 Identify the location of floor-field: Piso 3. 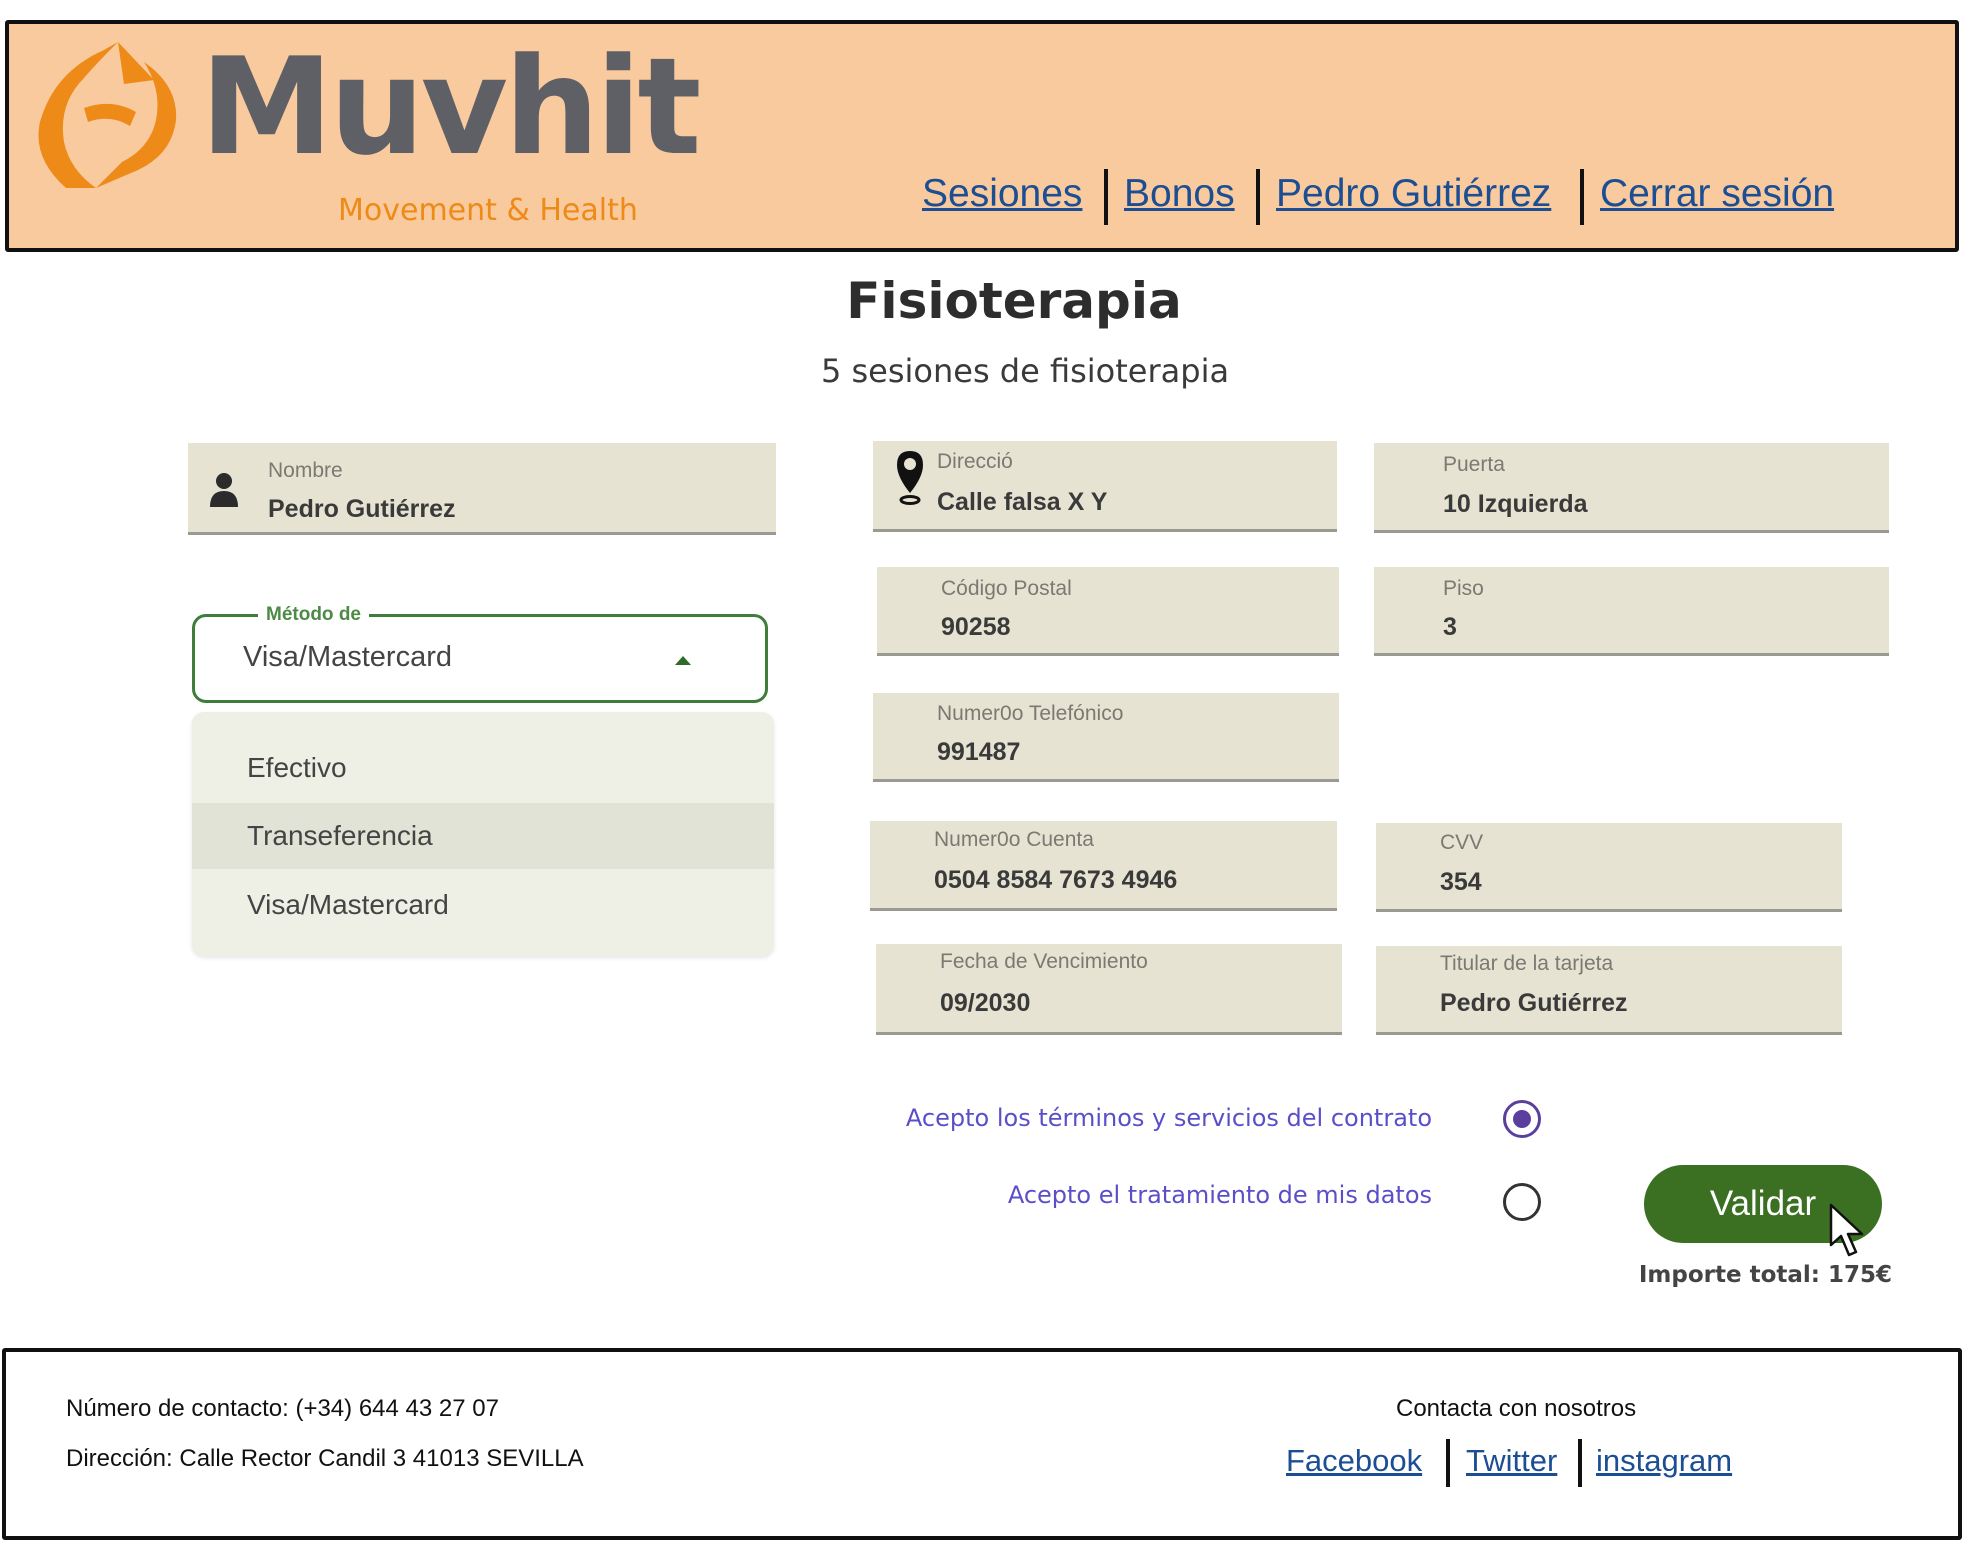
(1631, 611).